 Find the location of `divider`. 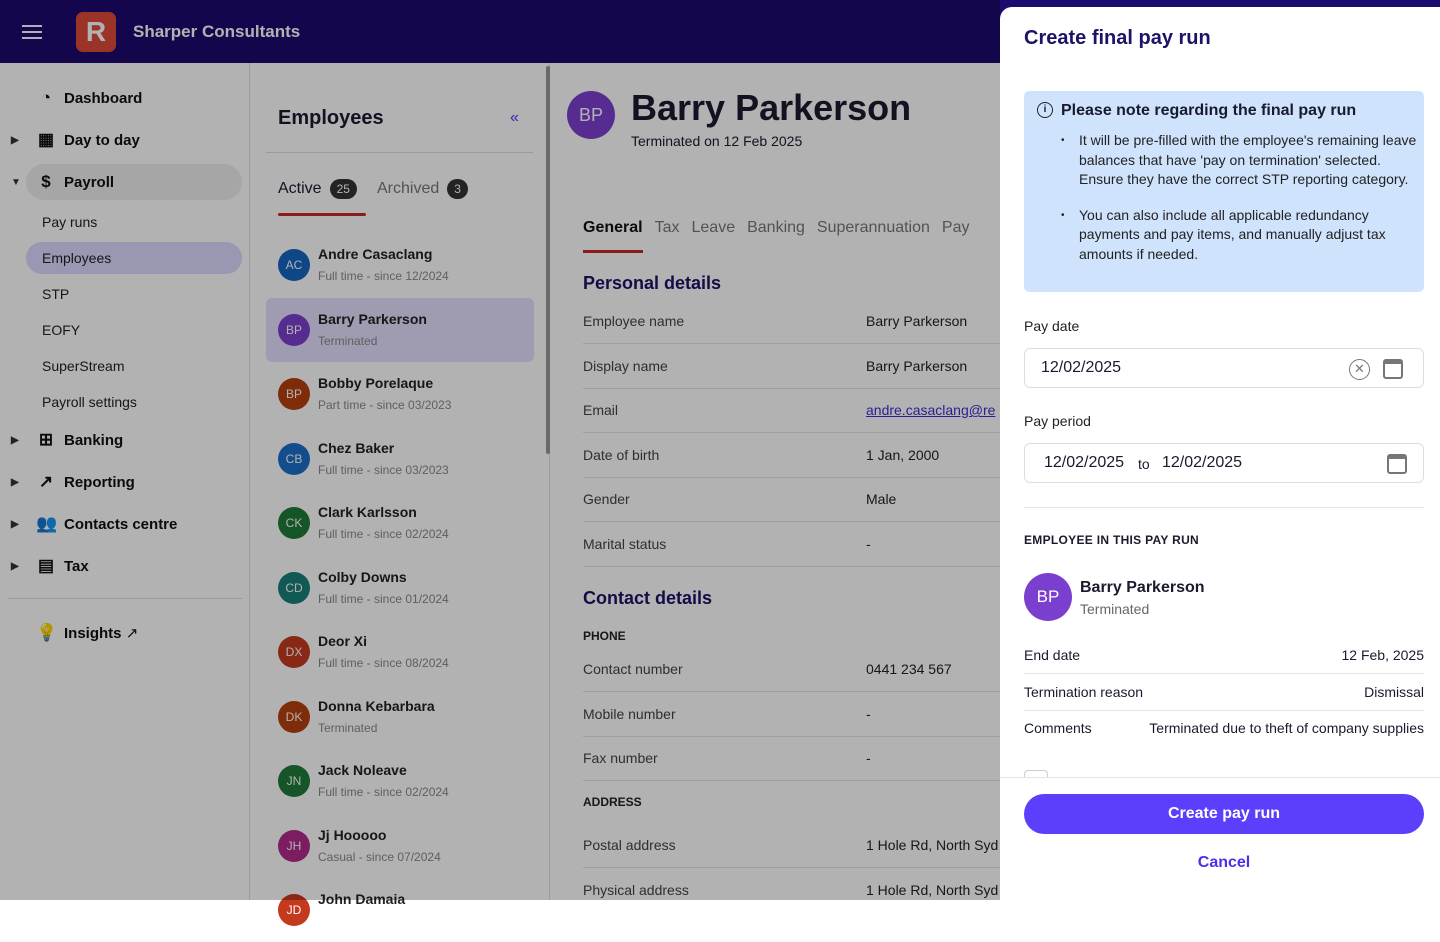

divider is located at coordinates (1224, 507).